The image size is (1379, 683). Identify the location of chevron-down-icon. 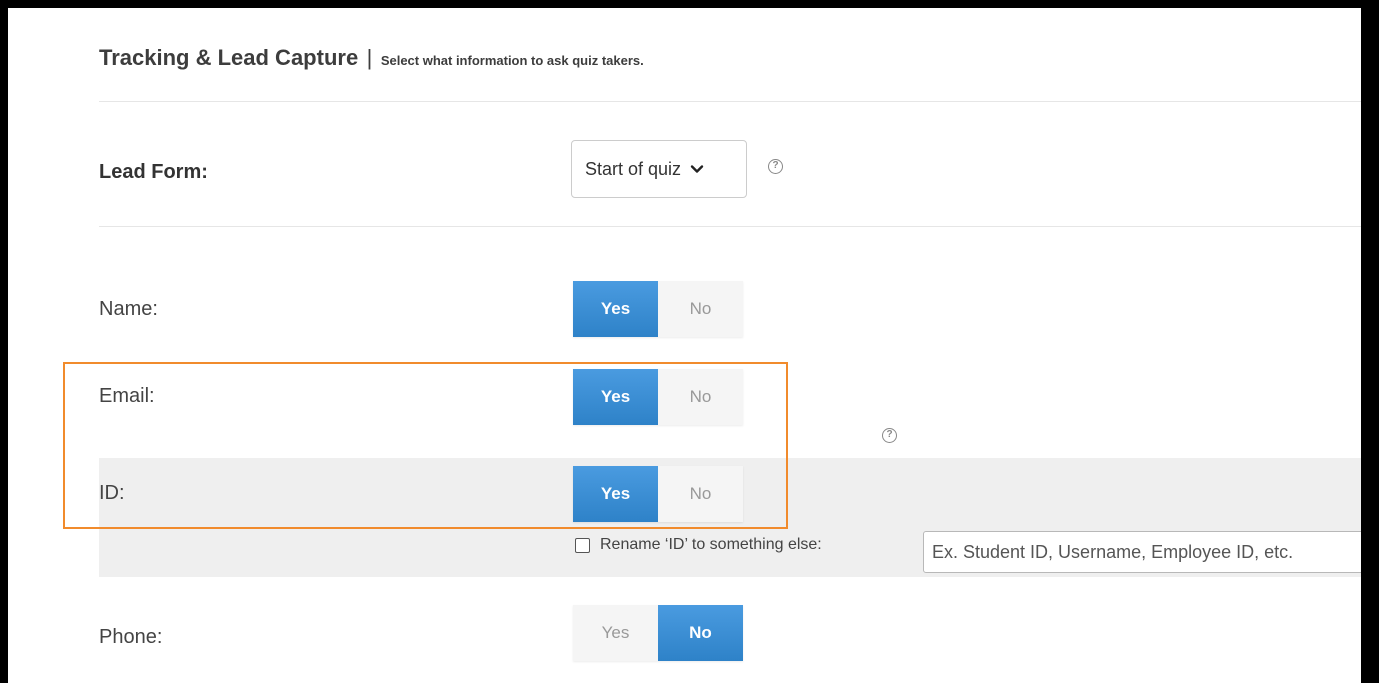
(697, 169).